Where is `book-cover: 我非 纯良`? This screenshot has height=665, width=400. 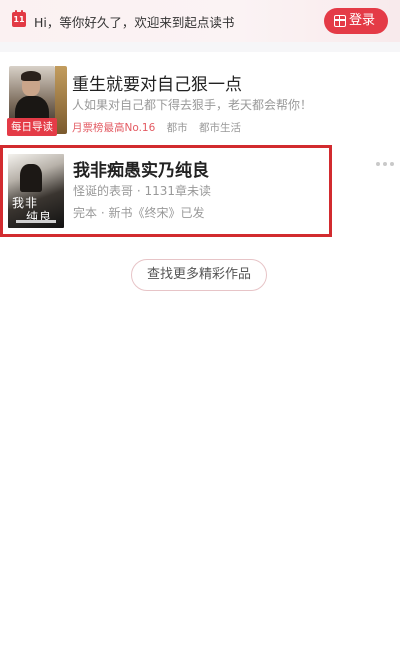
book-cover: 我非 纯良 is located at coordinates (36, 191).